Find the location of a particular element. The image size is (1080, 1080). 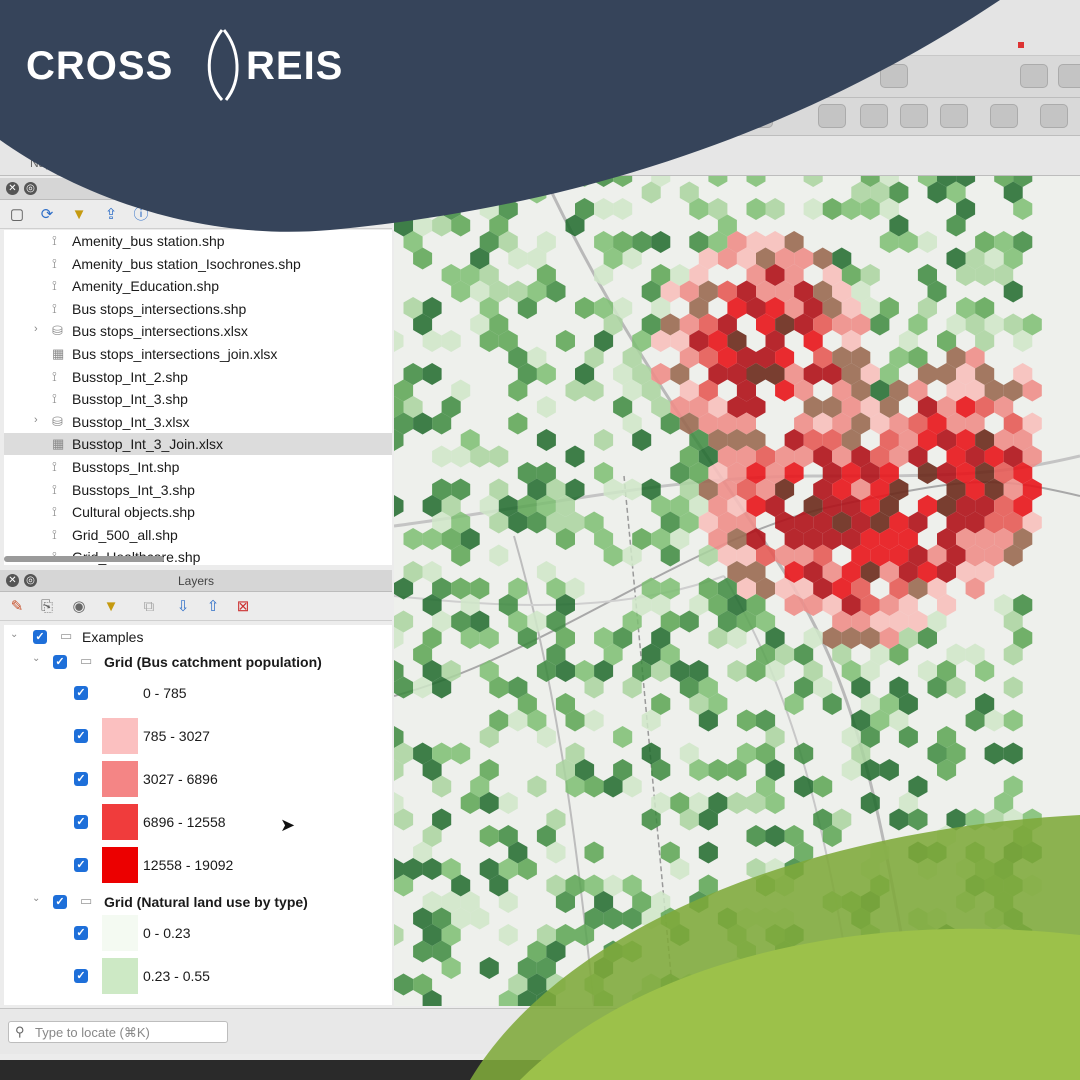

attribute-table-icon is located at coordinates (954, 116).